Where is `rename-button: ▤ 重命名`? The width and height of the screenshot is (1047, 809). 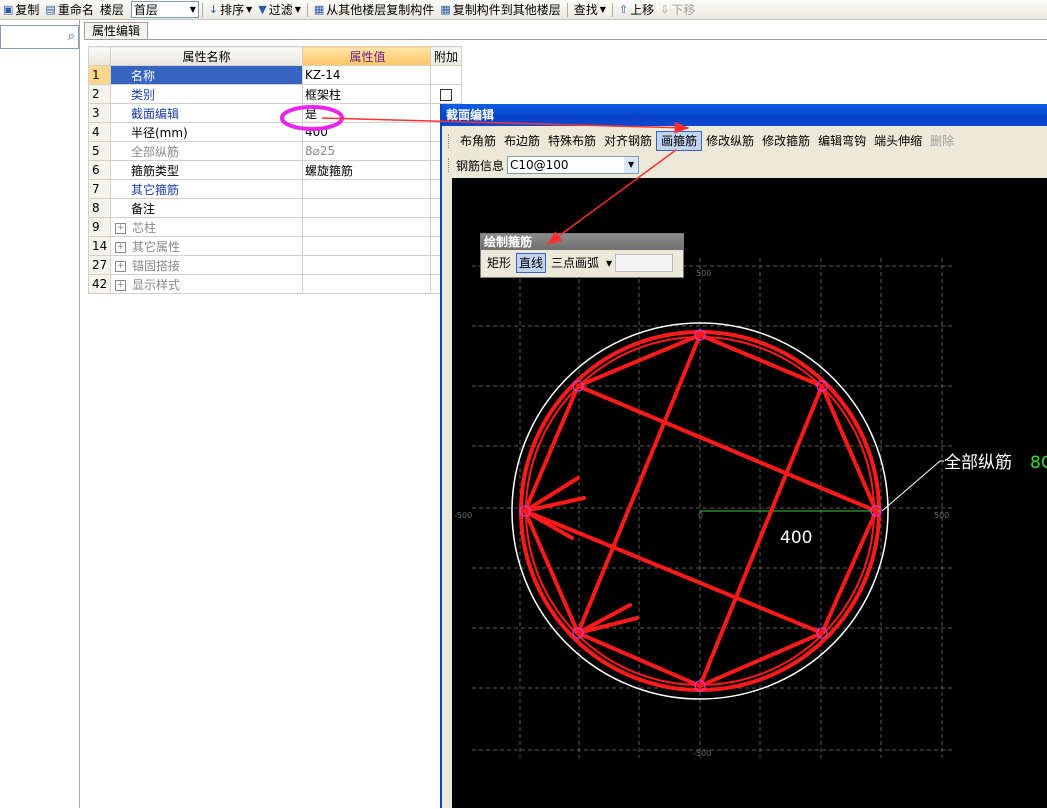
rename-button: ▤ 重命名 is located at coordinates (69, 9).